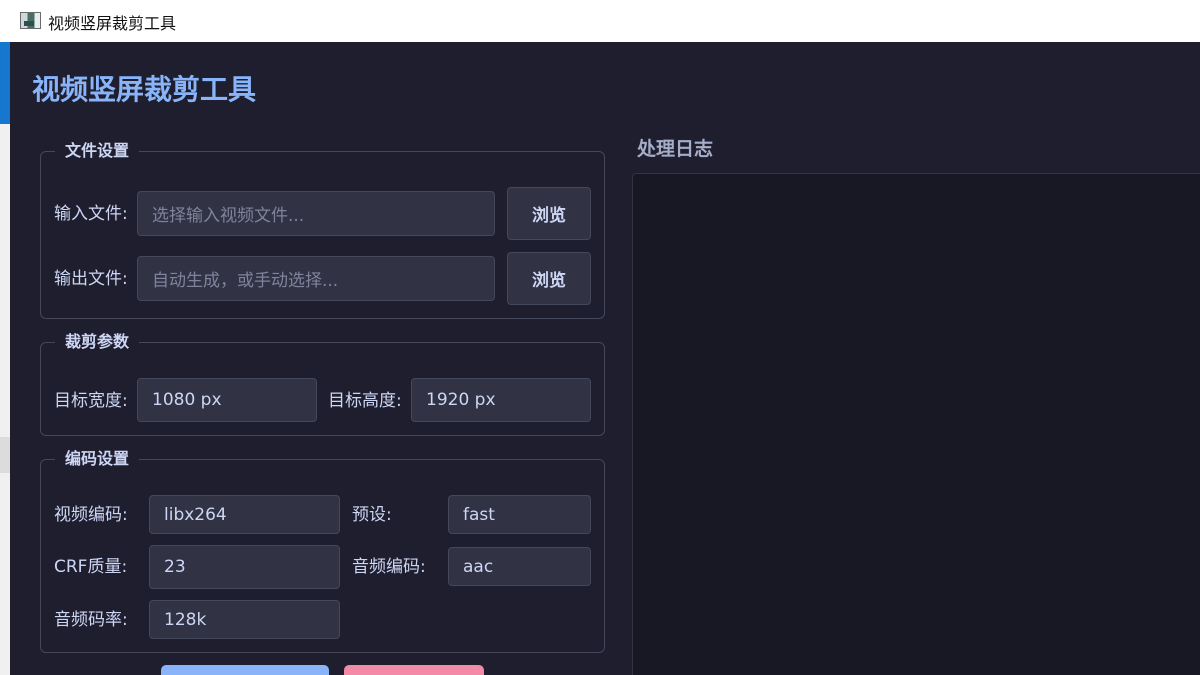  Describe the element at coordinates (365, 401) in the screenshot. I see `target-height-label: 目标高度:` at that location.